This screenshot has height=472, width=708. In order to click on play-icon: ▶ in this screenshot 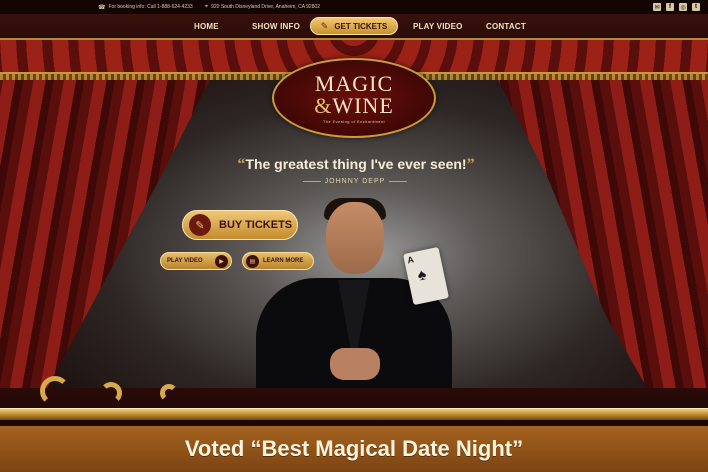, I will do `click(221, 261)`.